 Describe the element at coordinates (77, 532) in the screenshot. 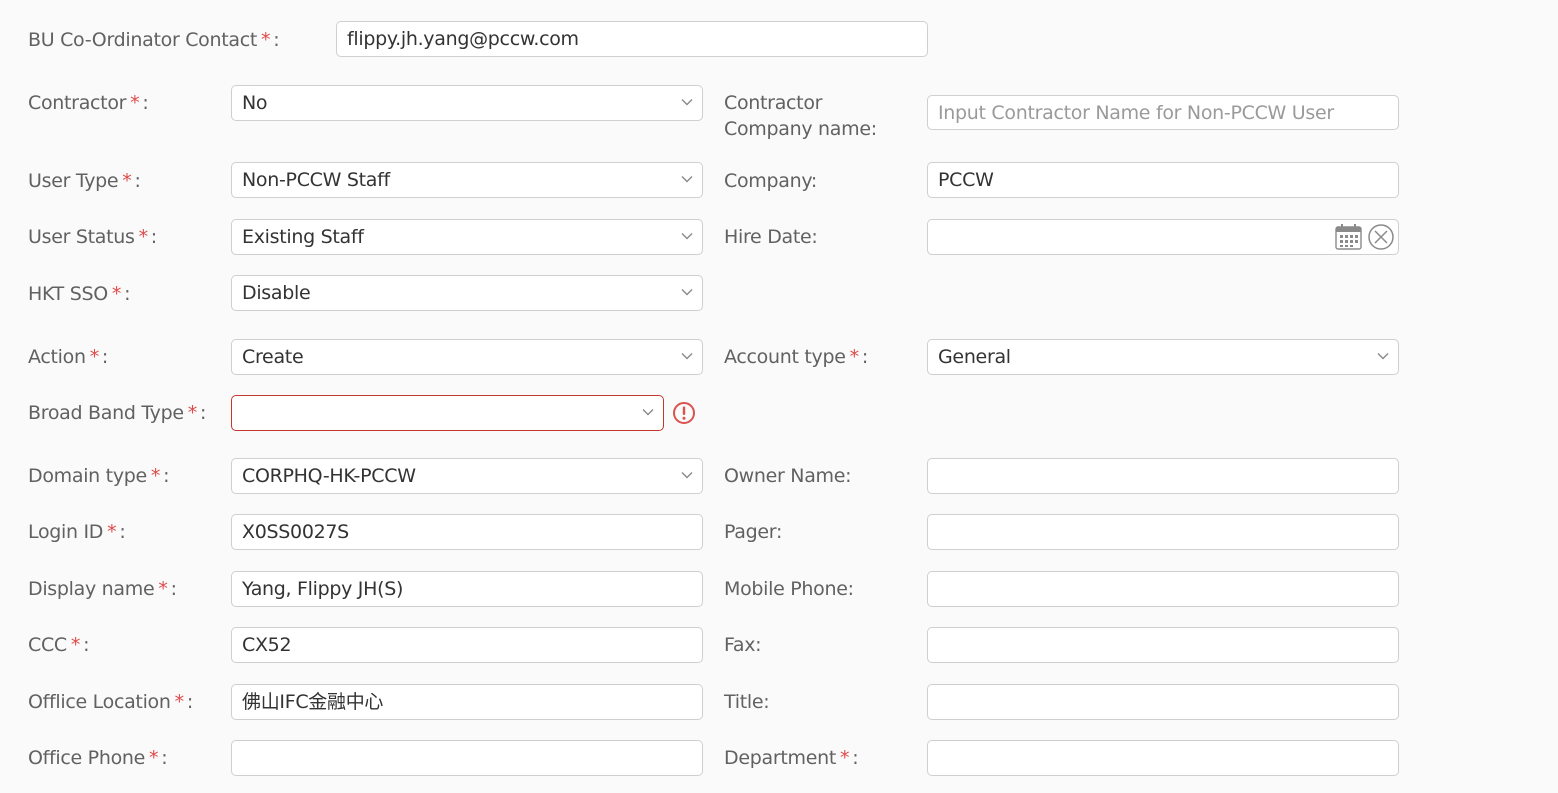

I see `login-id-label: Login ID *:` at that location.